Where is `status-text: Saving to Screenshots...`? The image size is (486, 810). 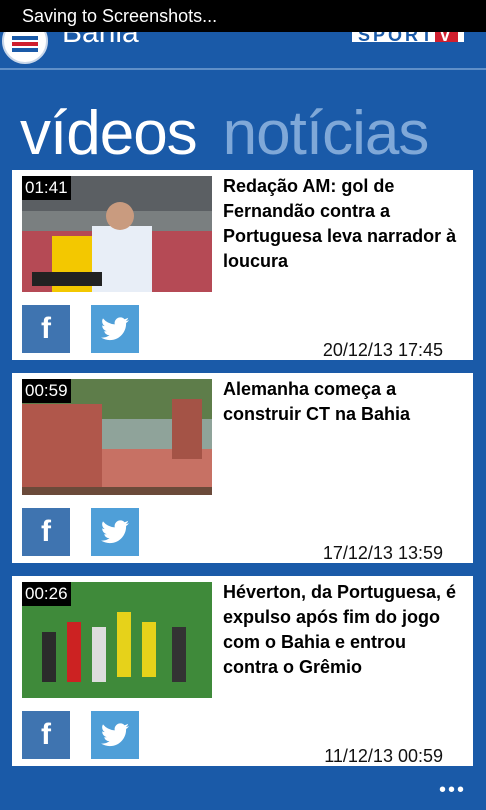
status-text: Saving to Screenshots... is located at coordinates (120, 16).